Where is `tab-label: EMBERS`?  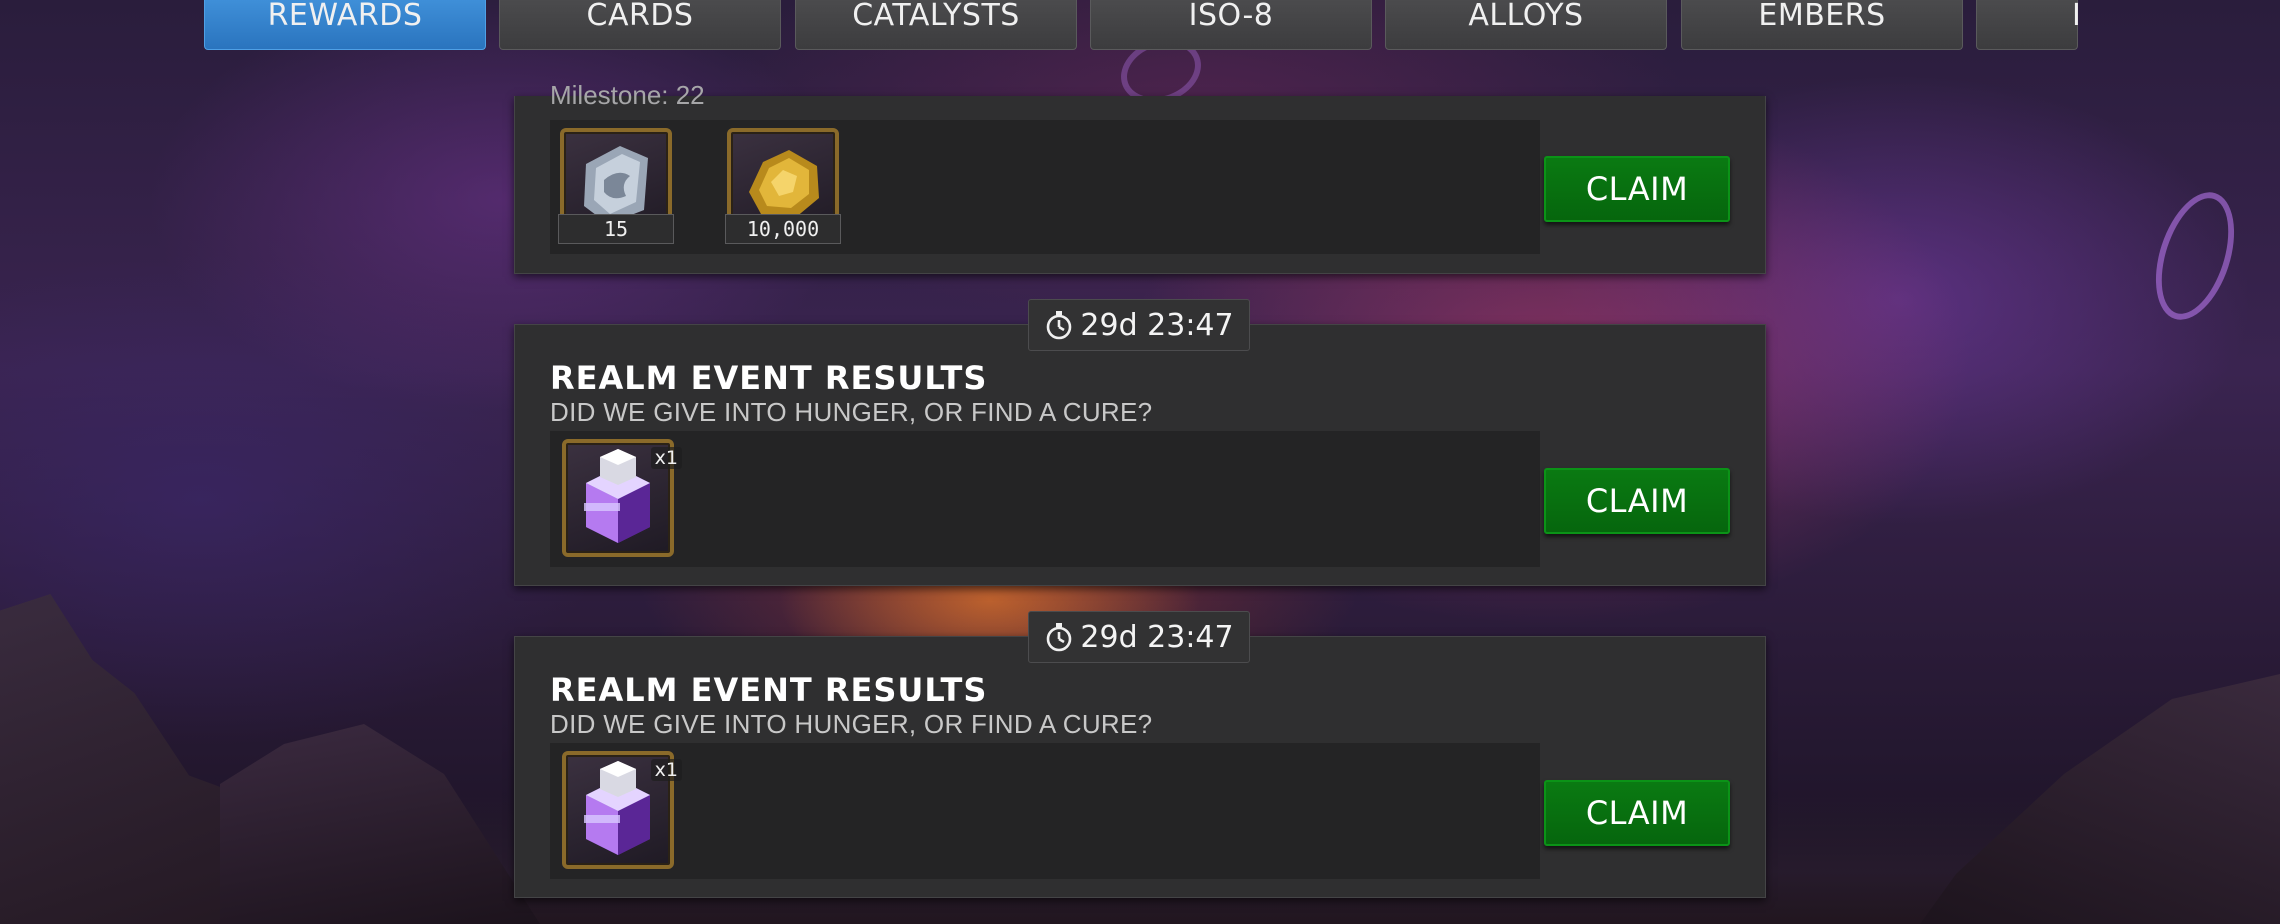 tab-label: EMBERS is located at coordinates (1822, 16).